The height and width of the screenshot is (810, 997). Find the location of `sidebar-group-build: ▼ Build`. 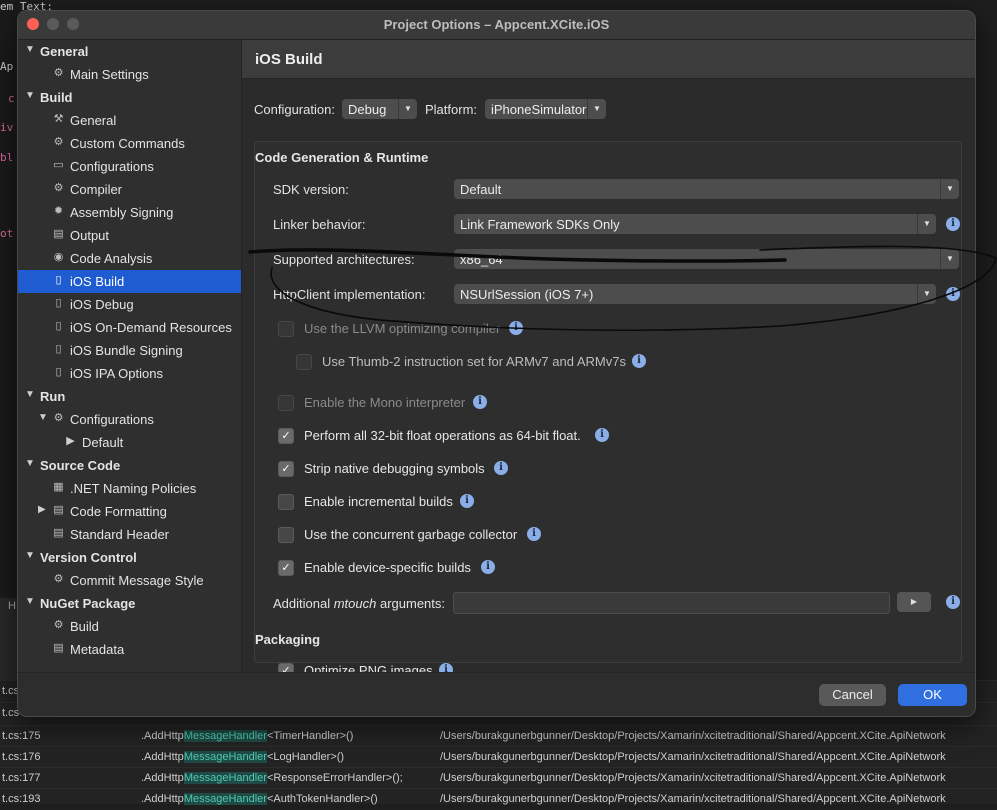

sidebar-group-build: ▼ Build is located at coordinates (129, 97).